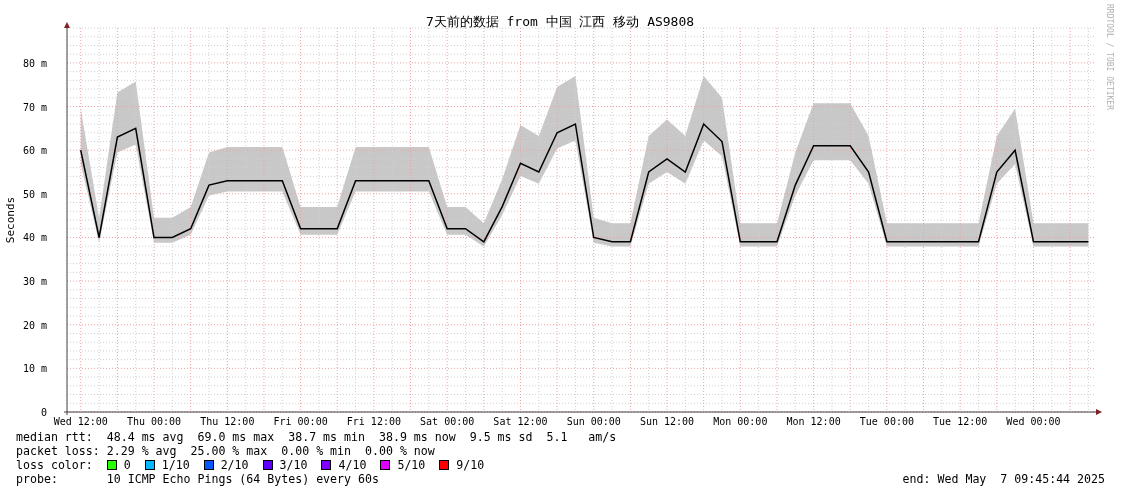 The image size is (1121, 494). What do you see at coordinates (593, 421) in the screenshot?
I see `x-tick-label: Sun 00:00` at bounding box center [593, 421].